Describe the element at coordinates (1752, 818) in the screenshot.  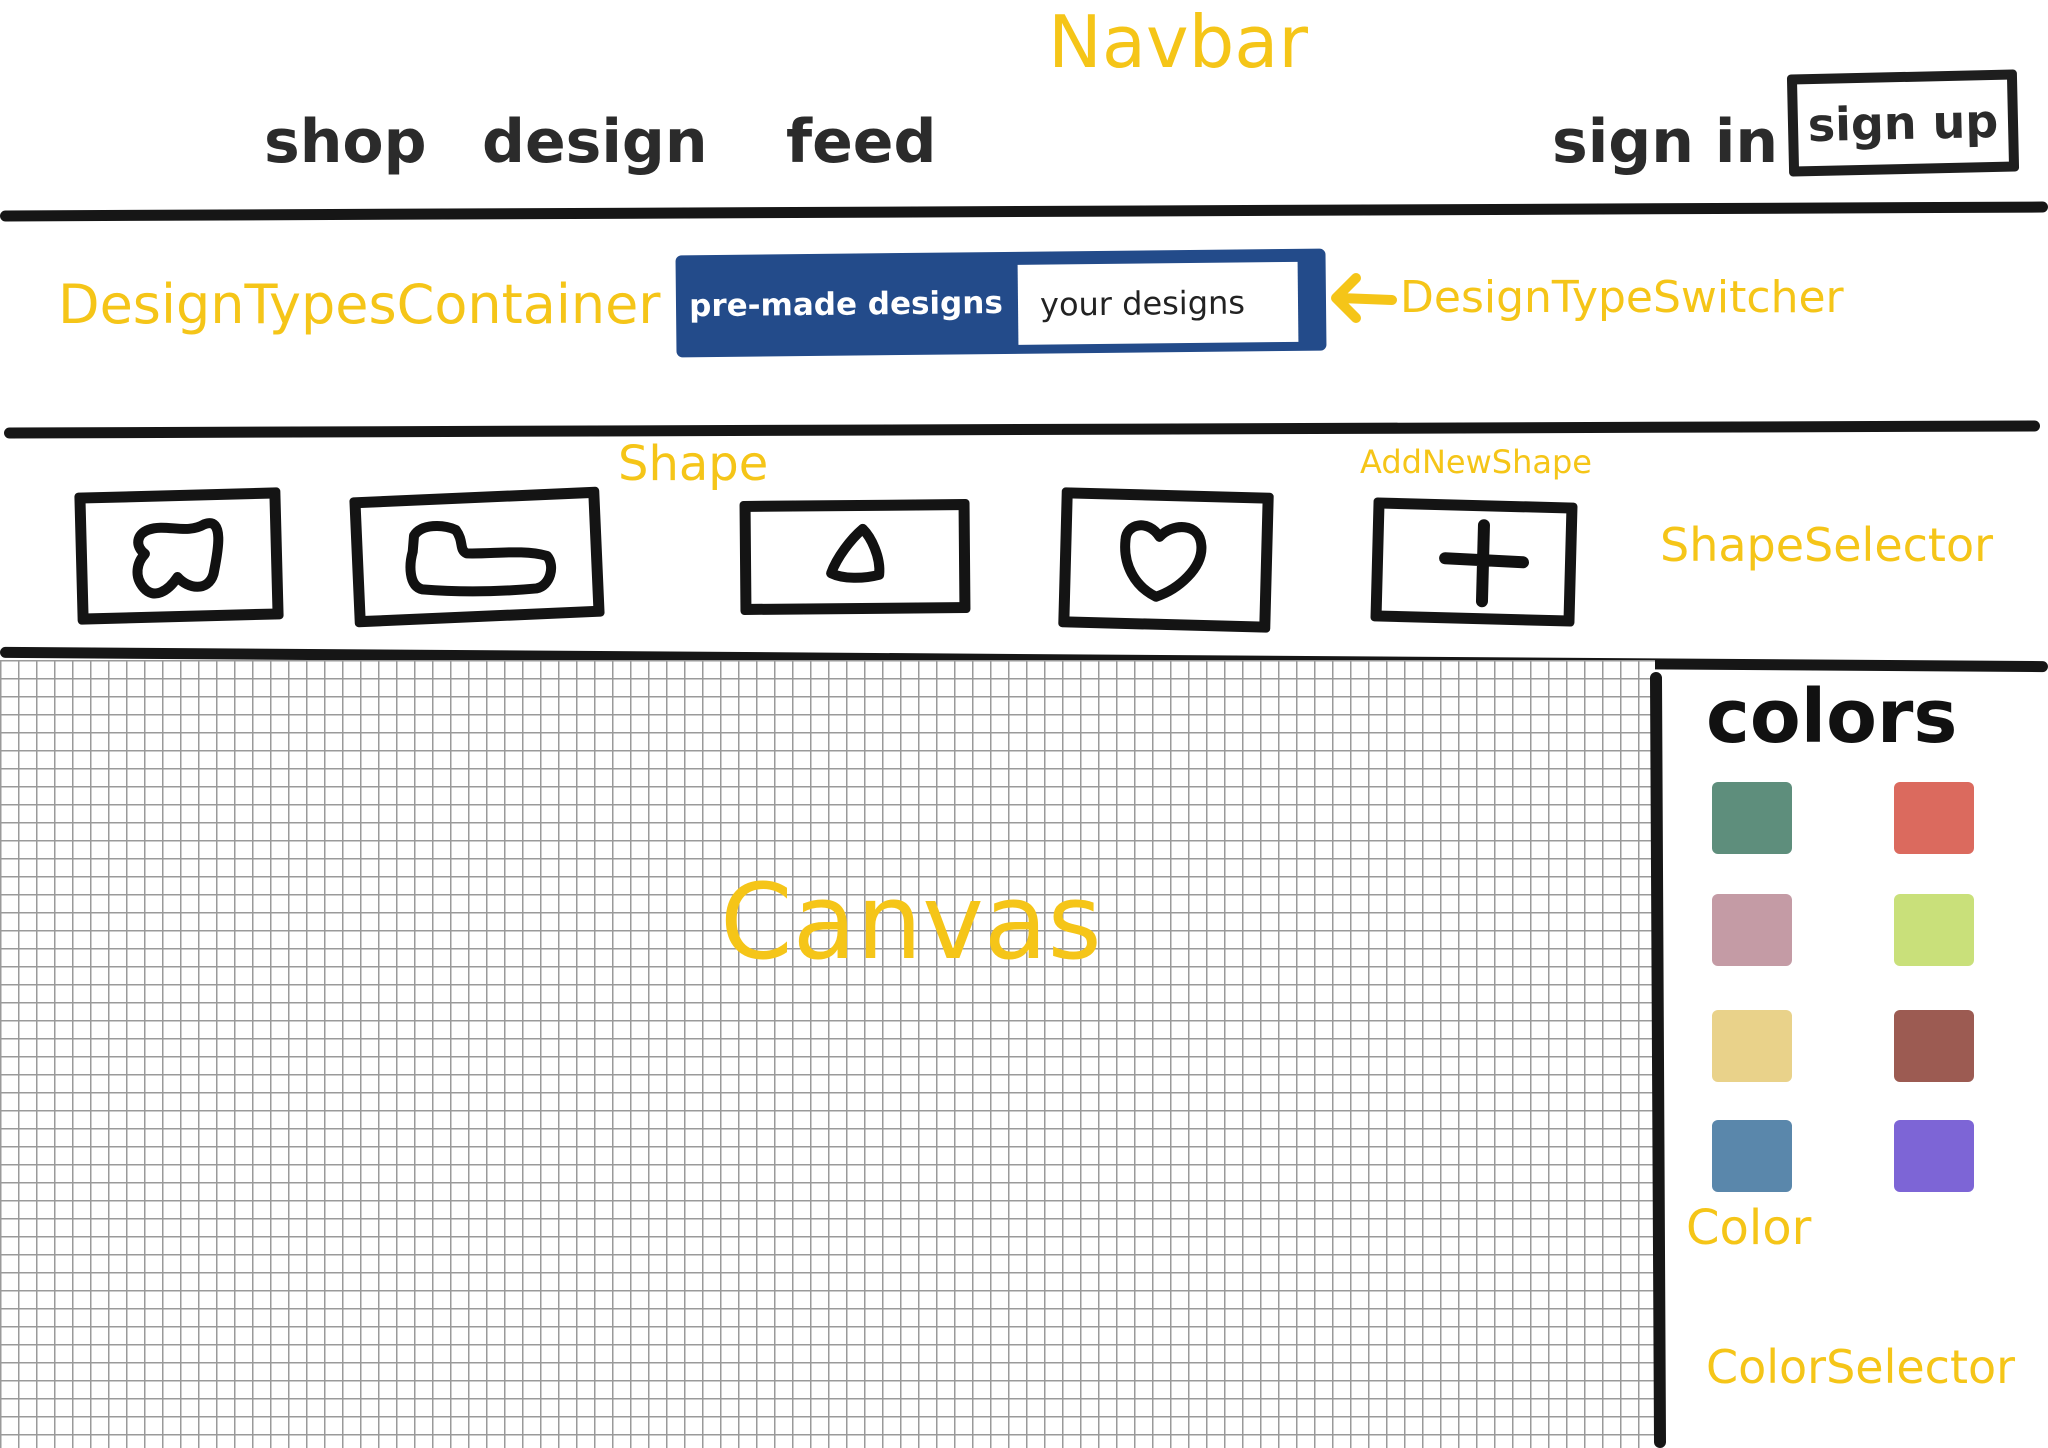
I see `color-swatch-green` at that location.